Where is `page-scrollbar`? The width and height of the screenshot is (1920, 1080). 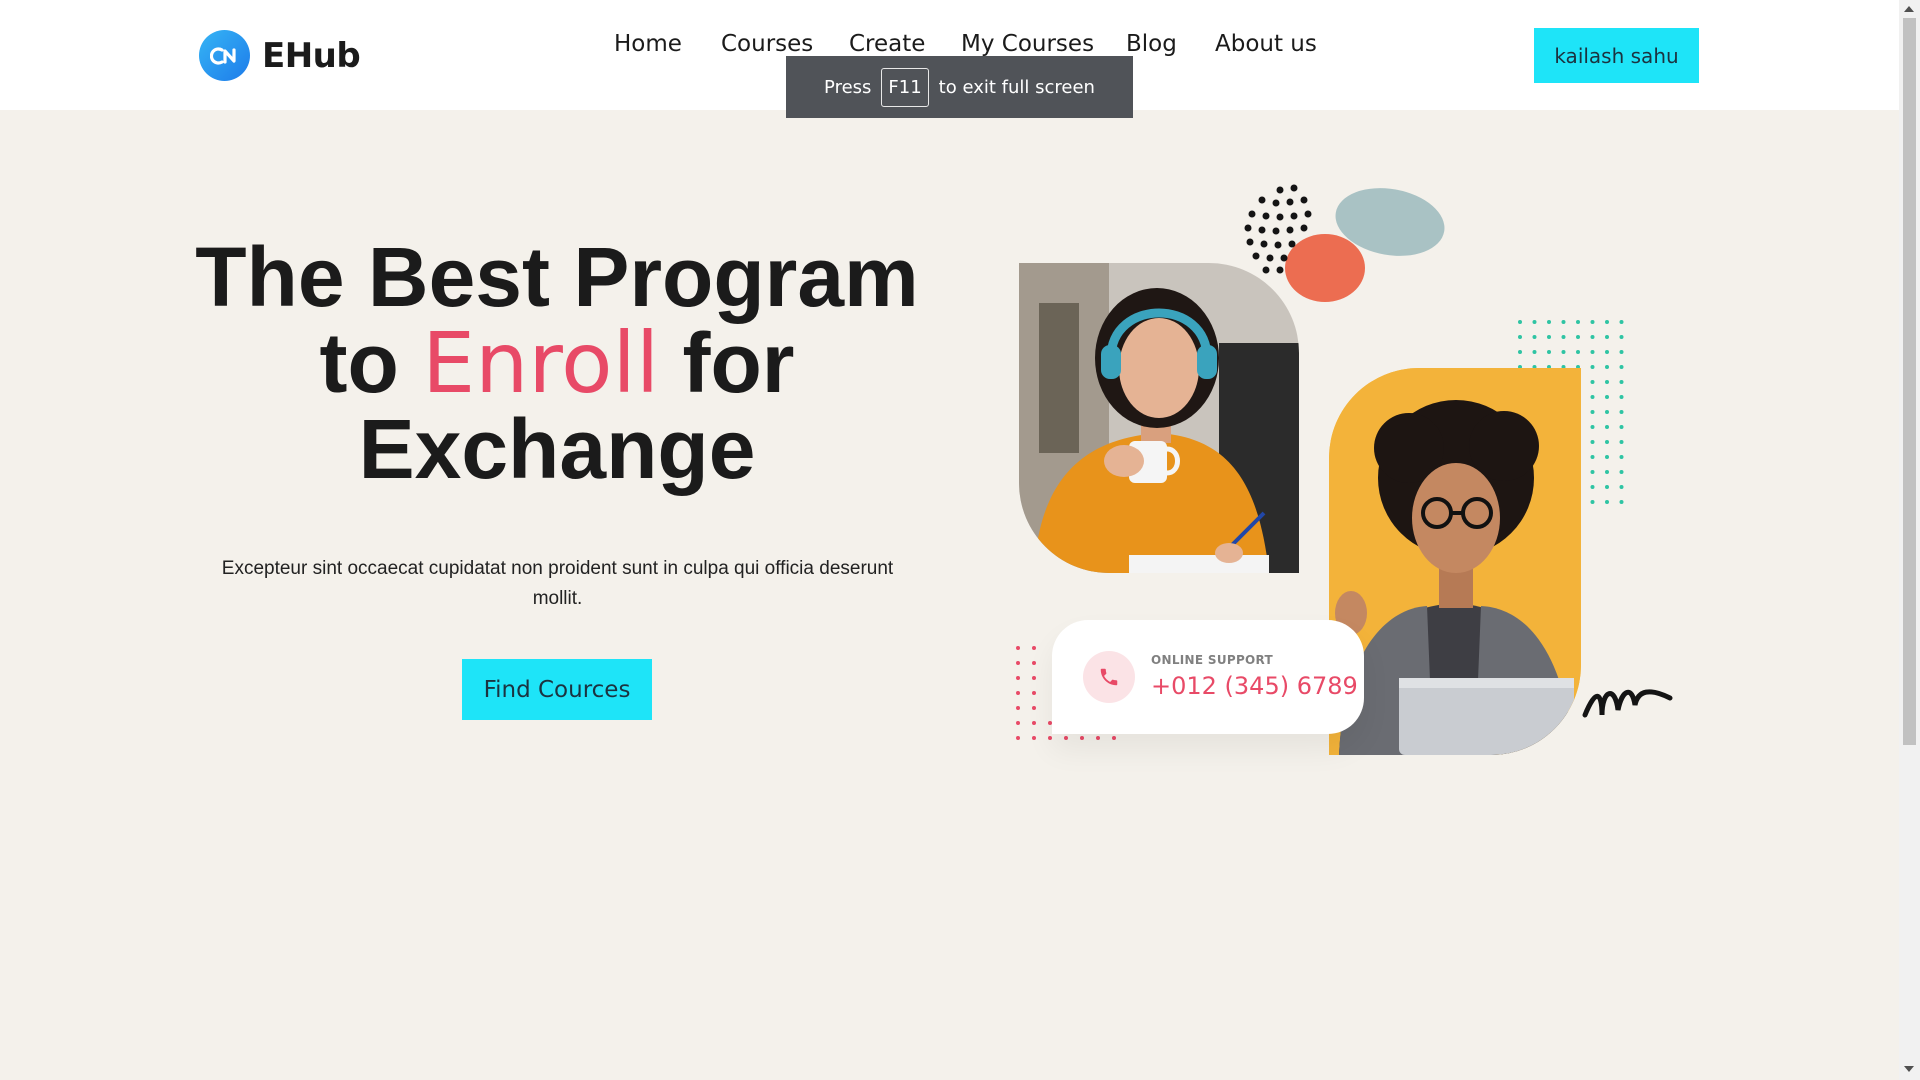
page-scrollbar is located at coordinates (1909, 540).